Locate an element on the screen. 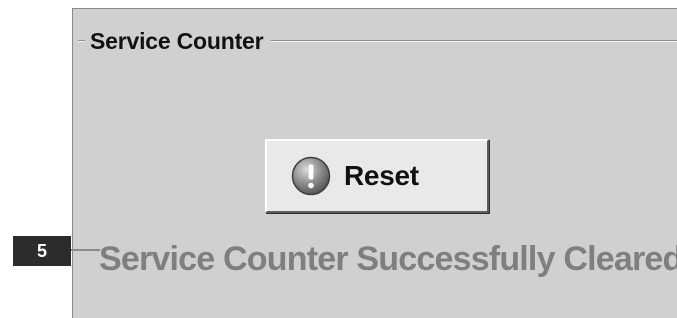 The width and height of the screenshot is (677, 318). groupbox-title: Service Counter is located at coordinates (178, 41).